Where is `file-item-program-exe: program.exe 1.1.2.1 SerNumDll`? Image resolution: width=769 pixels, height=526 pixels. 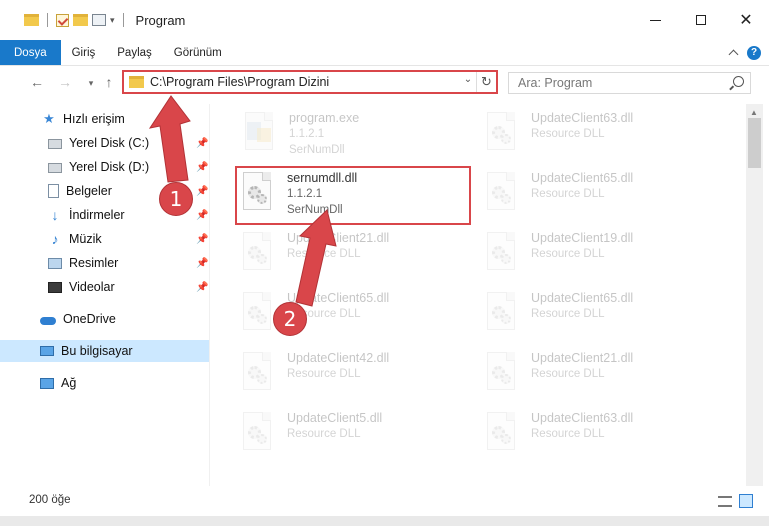
file-item-program-exe: program.exe 1.1.2.1 SerNumDll is located at coordinates (361, 136).